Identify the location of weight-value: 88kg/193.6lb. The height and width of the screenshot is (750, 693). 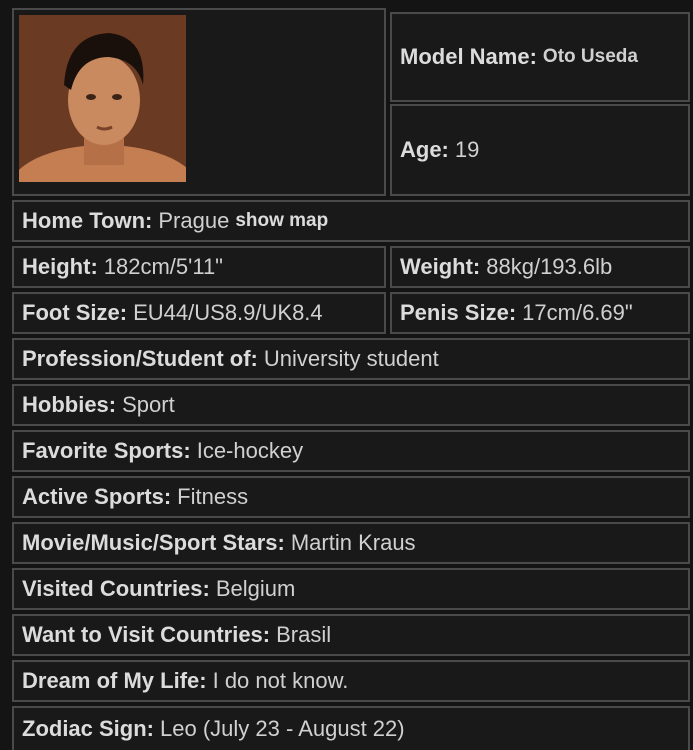
(549, 266).